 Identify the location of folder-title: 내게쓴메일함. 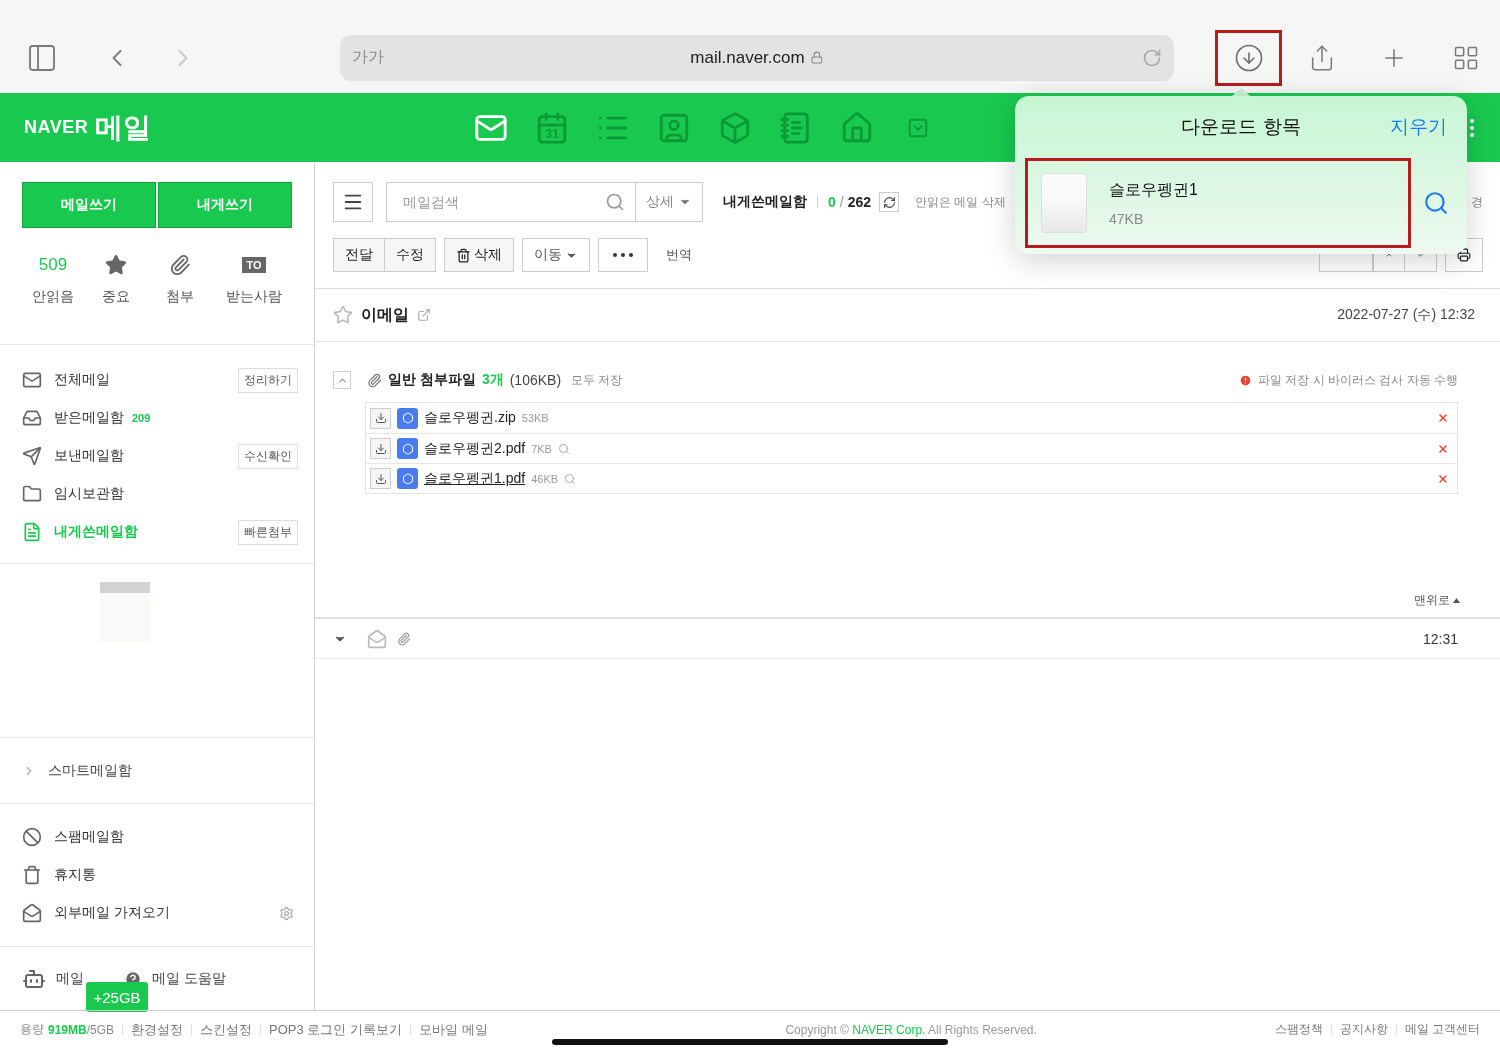
(765, 202).